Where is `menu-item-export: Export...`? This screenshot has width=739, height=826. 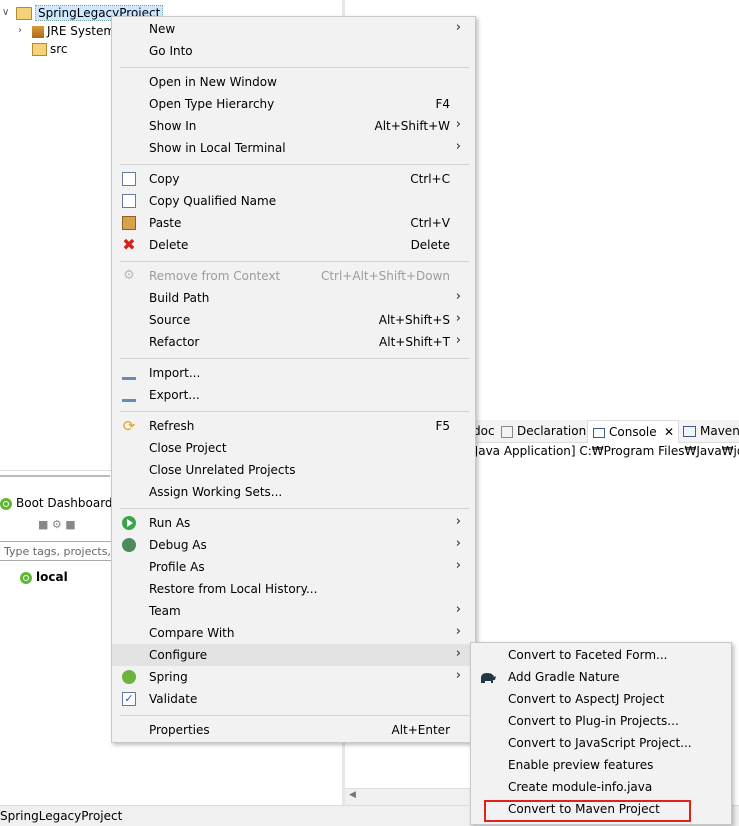 menu-item-export: Export... is located at coordinates (293, 395).